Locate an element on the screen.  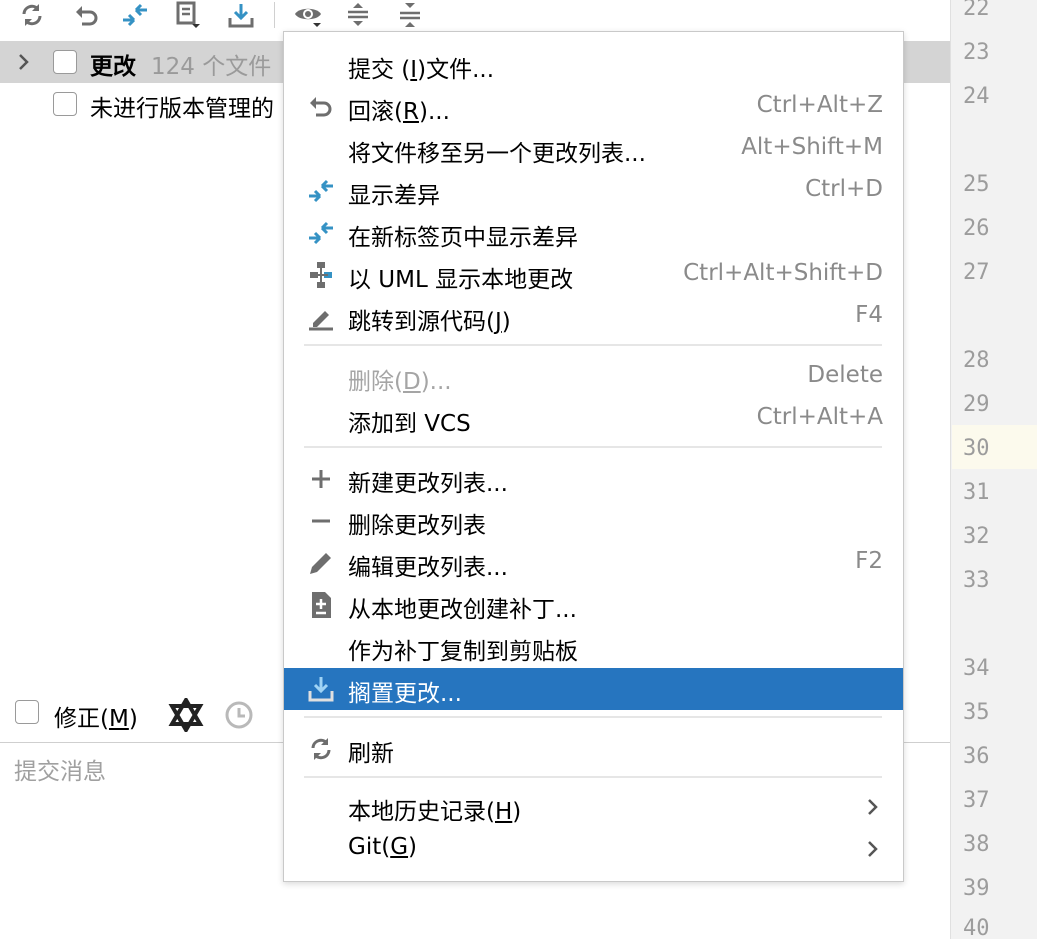
uml-diagram-icon is located at coordinates (321, 275).